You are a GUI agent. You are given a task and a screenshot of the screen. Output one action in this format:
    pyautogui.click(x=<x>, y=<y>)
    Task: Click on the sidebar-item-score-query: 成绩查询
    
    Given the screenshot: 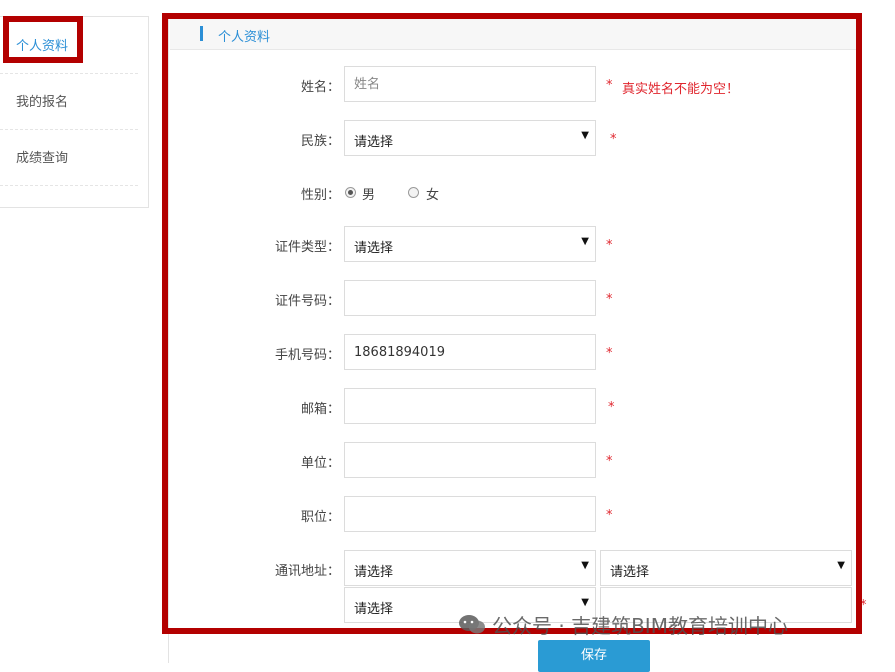 What is the action you would take?
    pyautogui.click(x=69, y=157)
    